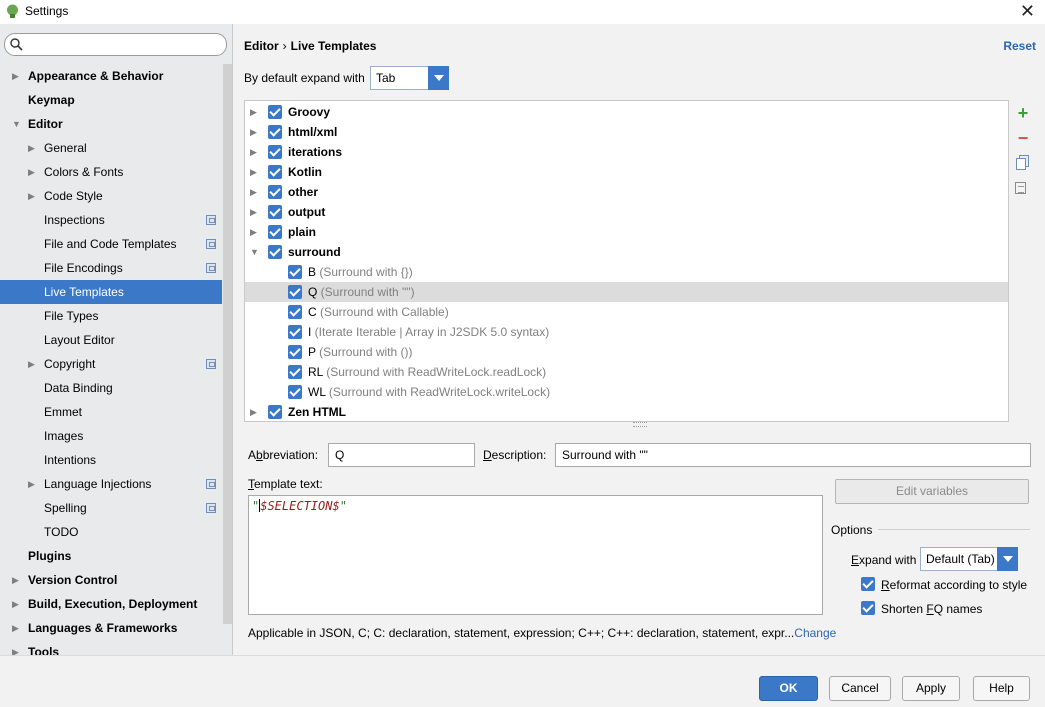  I want to click on cancel-button: Cancel, so click(860, 688).